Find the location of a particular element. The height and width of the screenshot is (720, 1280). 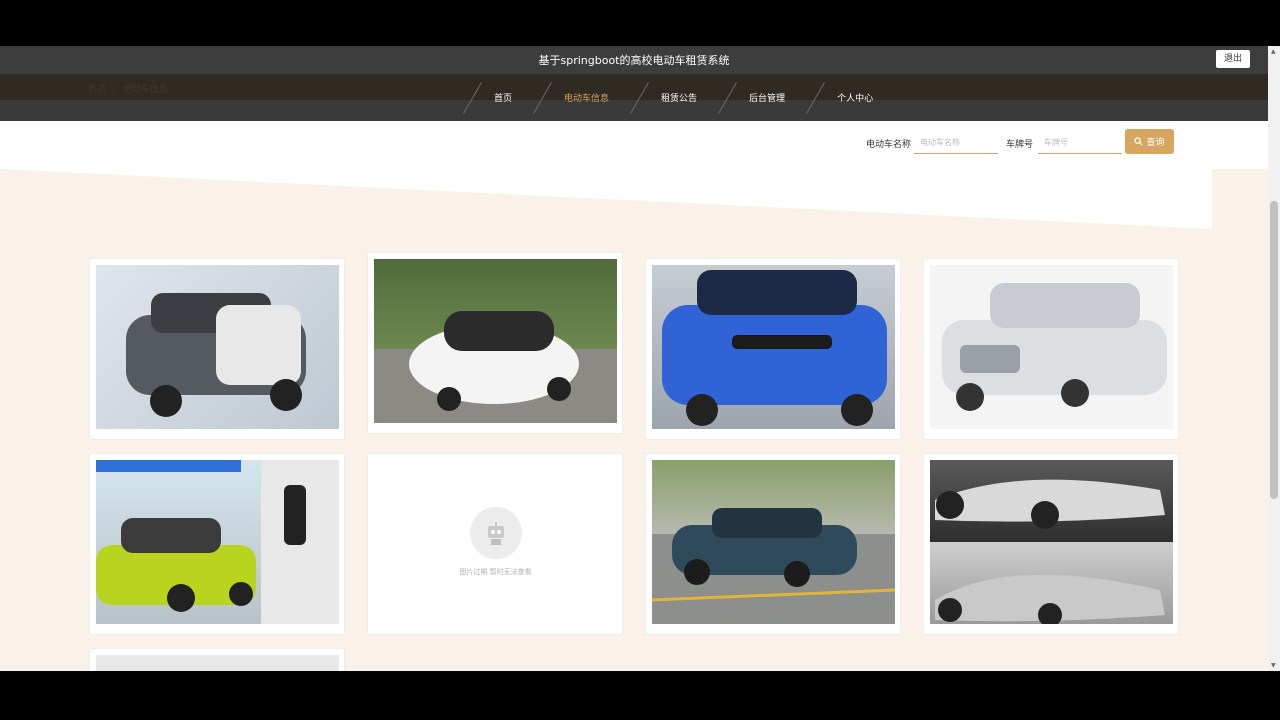

search-button: 查询 is located at coordinates (1149, 141).